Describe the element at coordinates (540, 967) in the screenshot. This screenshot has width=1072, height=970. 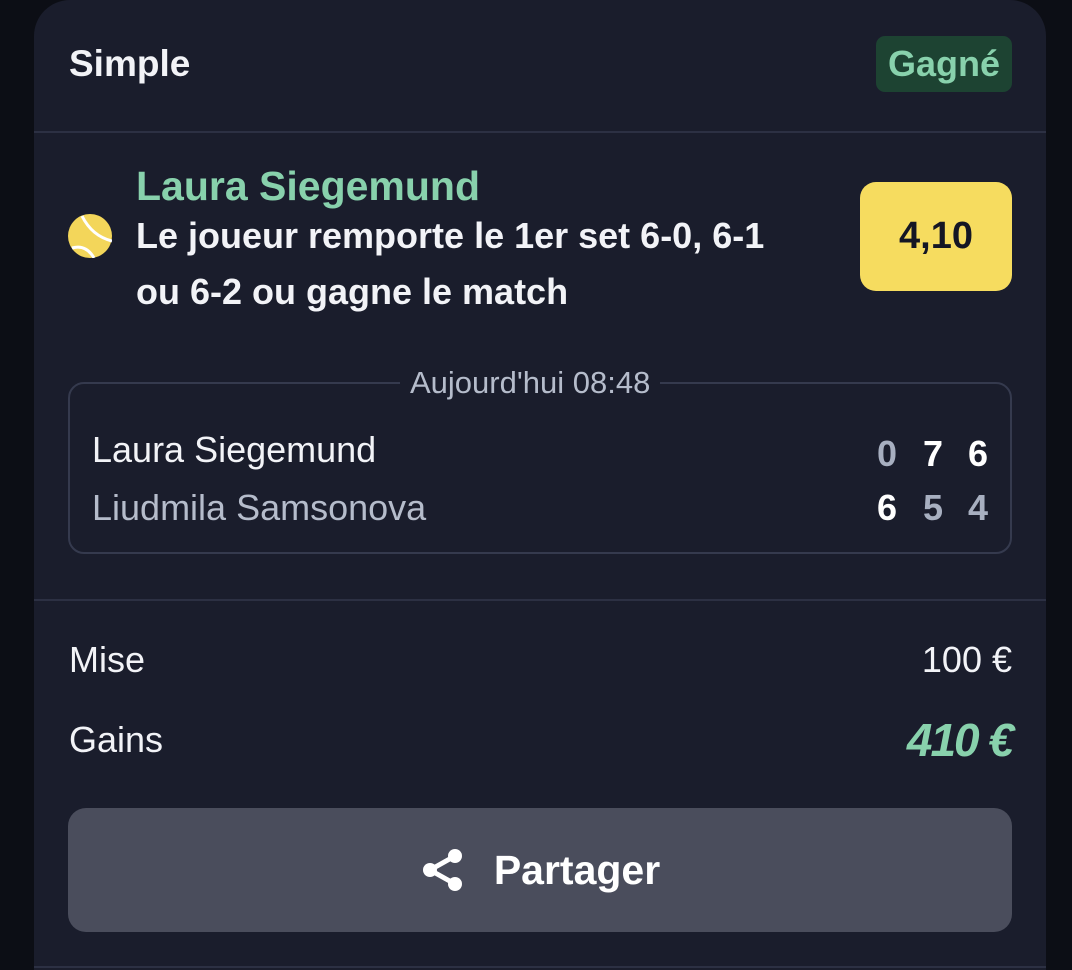
I see `bottom-divider` at that location.